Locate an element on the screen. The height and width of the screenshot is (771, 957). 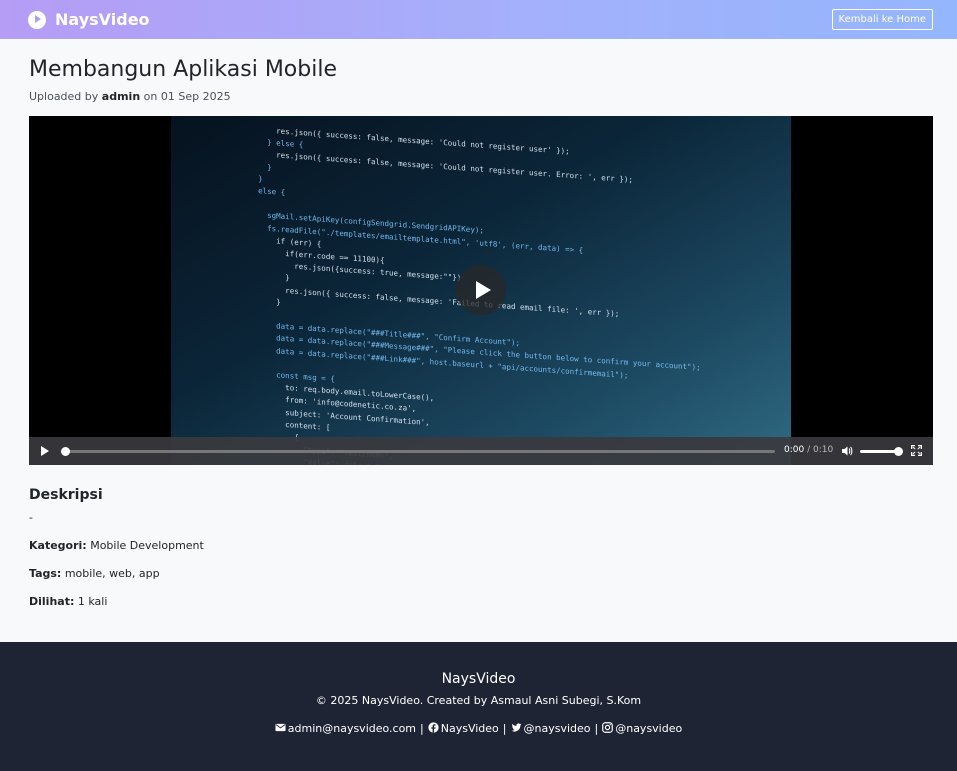
footer-twitter-link: @naysvideo is located at coordinates (550, 728).